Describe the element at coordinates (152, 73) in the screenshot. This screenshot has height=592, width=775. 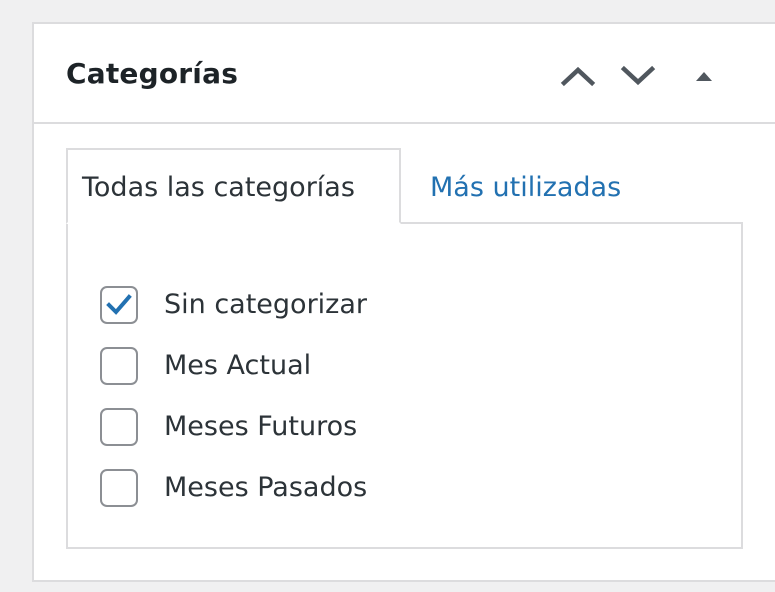
I see `metabox-title: Categorías` at that location.